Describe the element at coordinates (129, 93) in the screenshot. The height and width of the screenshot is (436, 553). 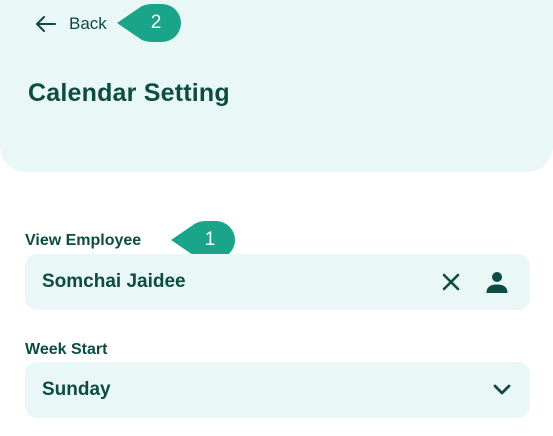
I see `page-title: Calendar Setting` at that location.